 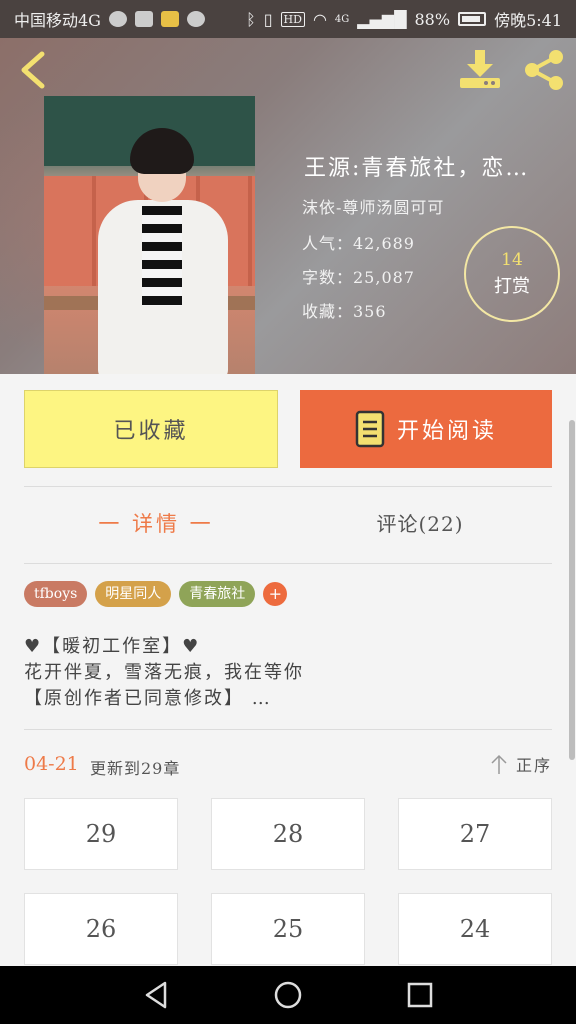 I want to click on tab-detail: 一 详情 一, so click(x=156, y=523).